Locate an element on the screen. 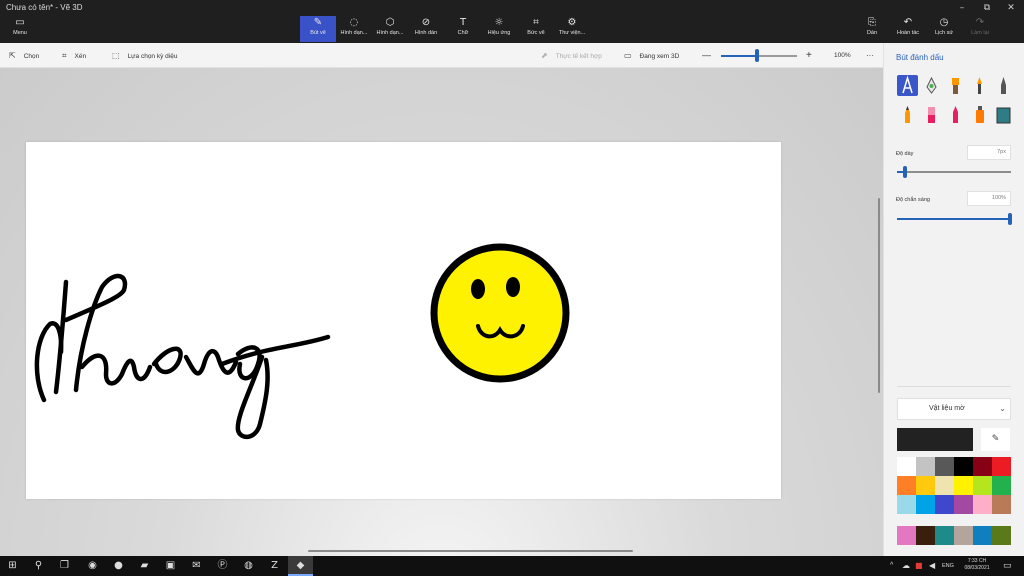 Image resolution: width=1024 pixels, height=576 pixels. current-color-swatch is located at coordinates (935, 439).